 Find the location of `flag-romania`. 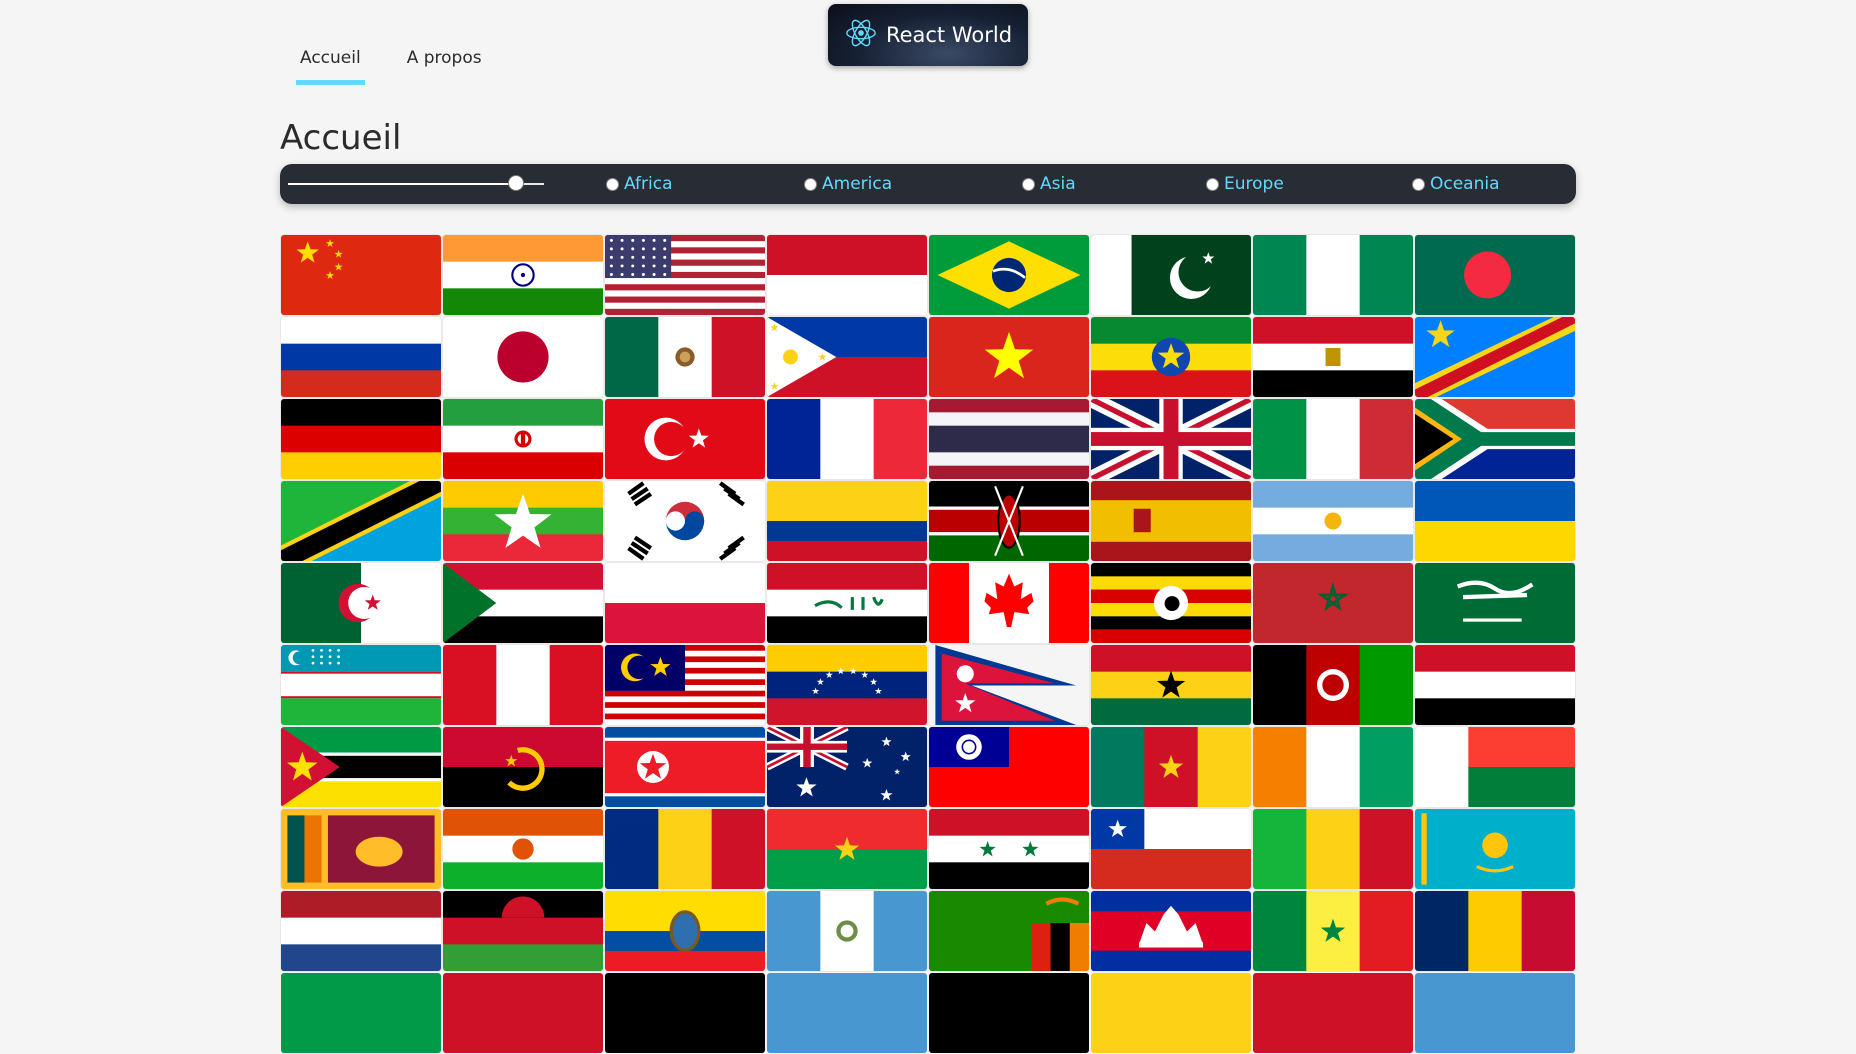

flag-romania is located at coordinates (685, 849).